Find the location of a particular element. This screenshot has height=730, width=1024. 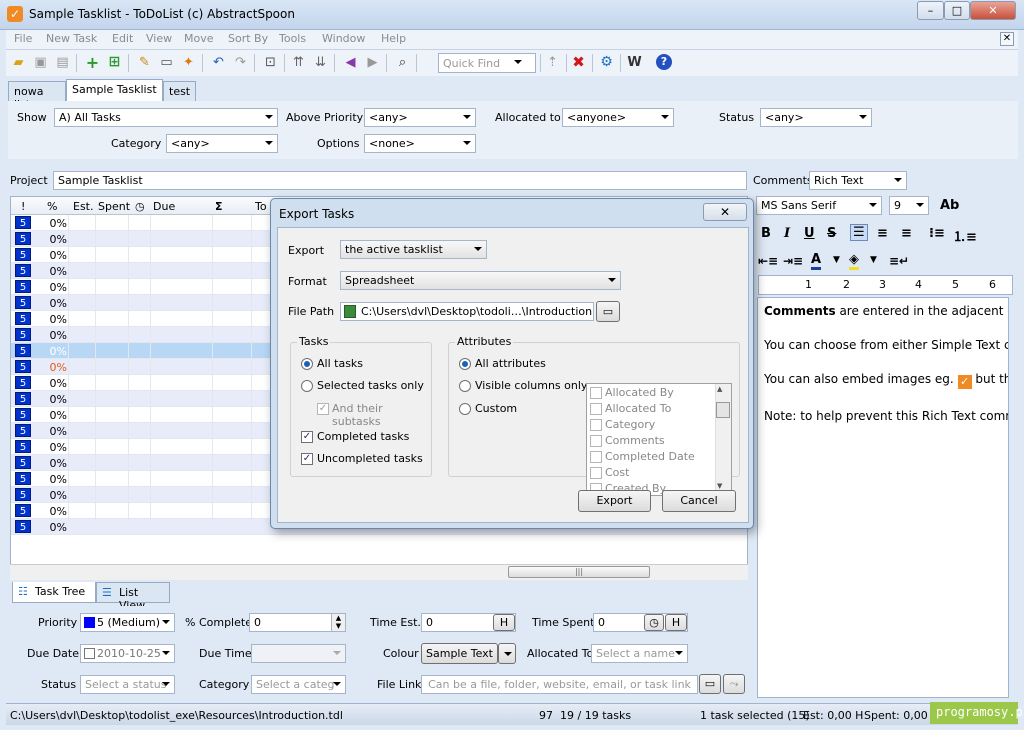

strikethrough-icon: S is located at coordinates (831, 233).